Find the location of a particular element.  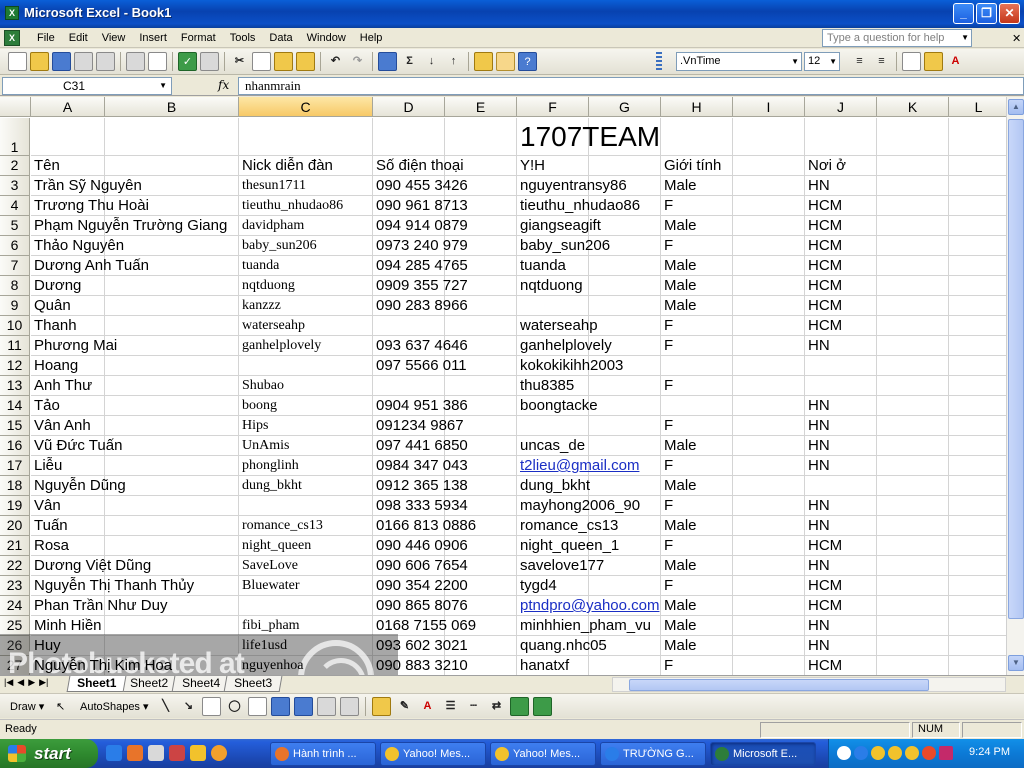

cell-nick: boong is located at coordinates (258, 406).